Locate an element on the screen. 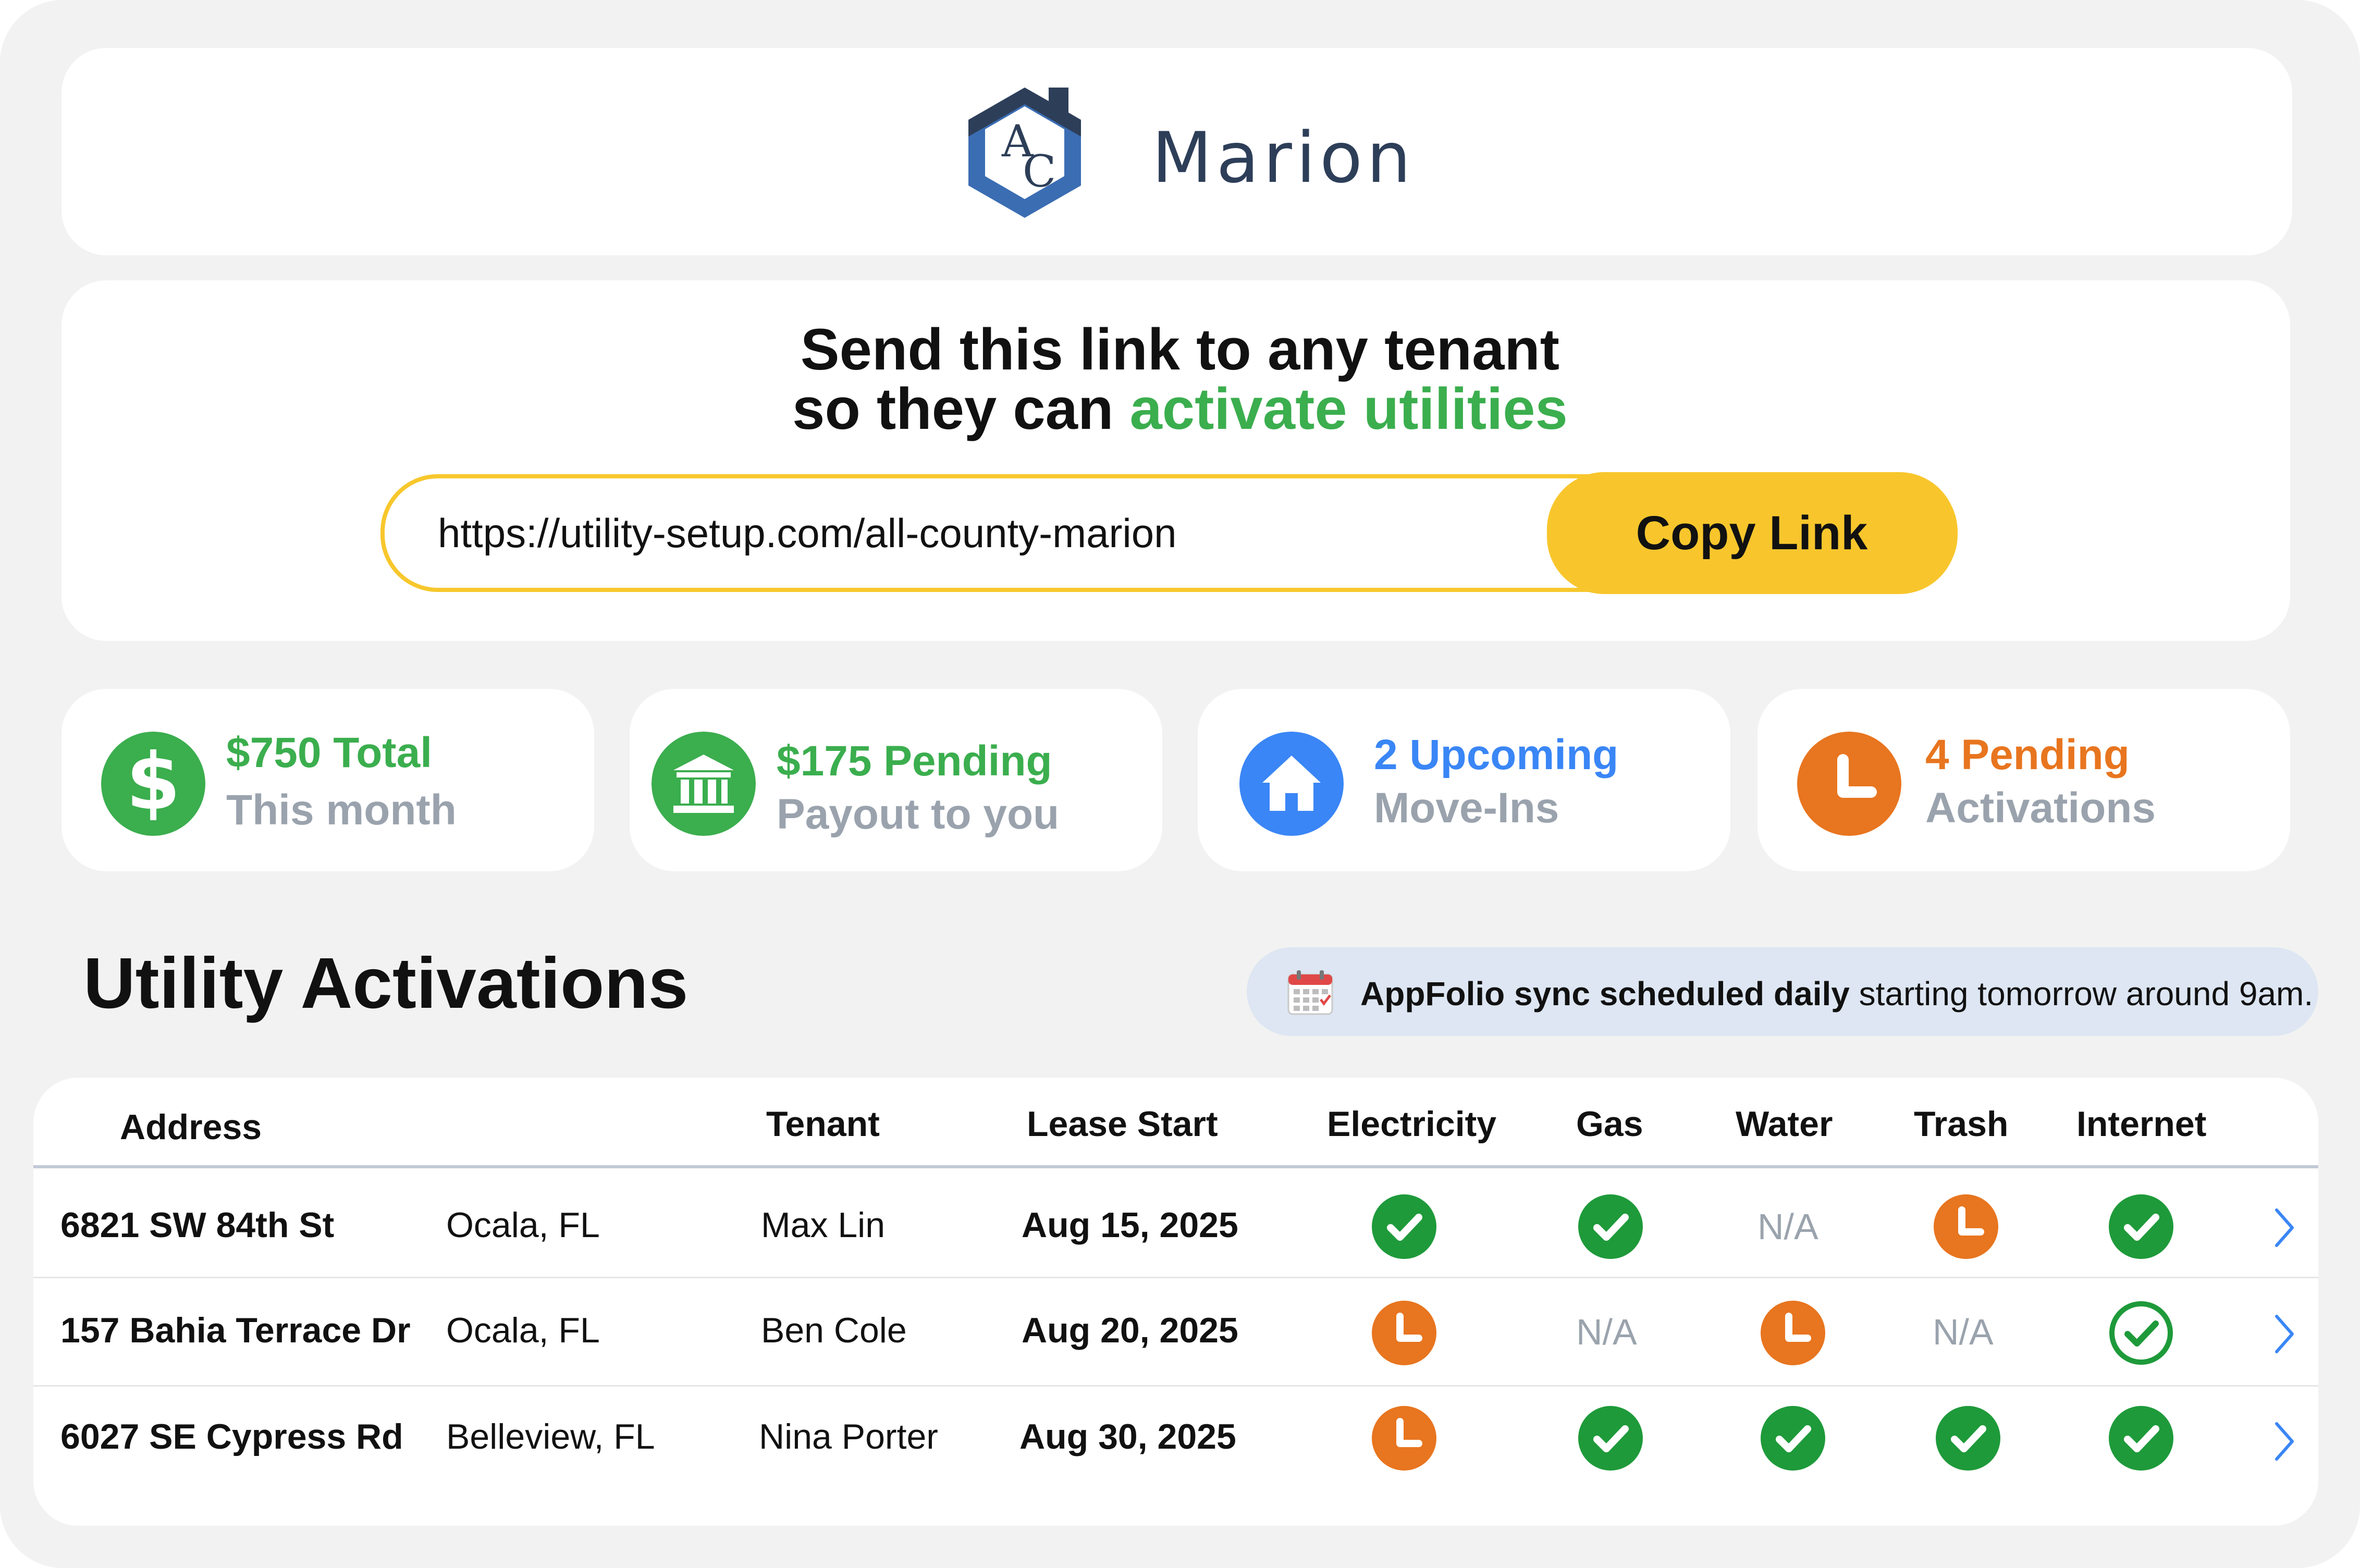 The width and height of the screenshot is (2360, 1568). sync-text-bold: AppFolio sync scheduled daily is located at coordinates (1605, 994).